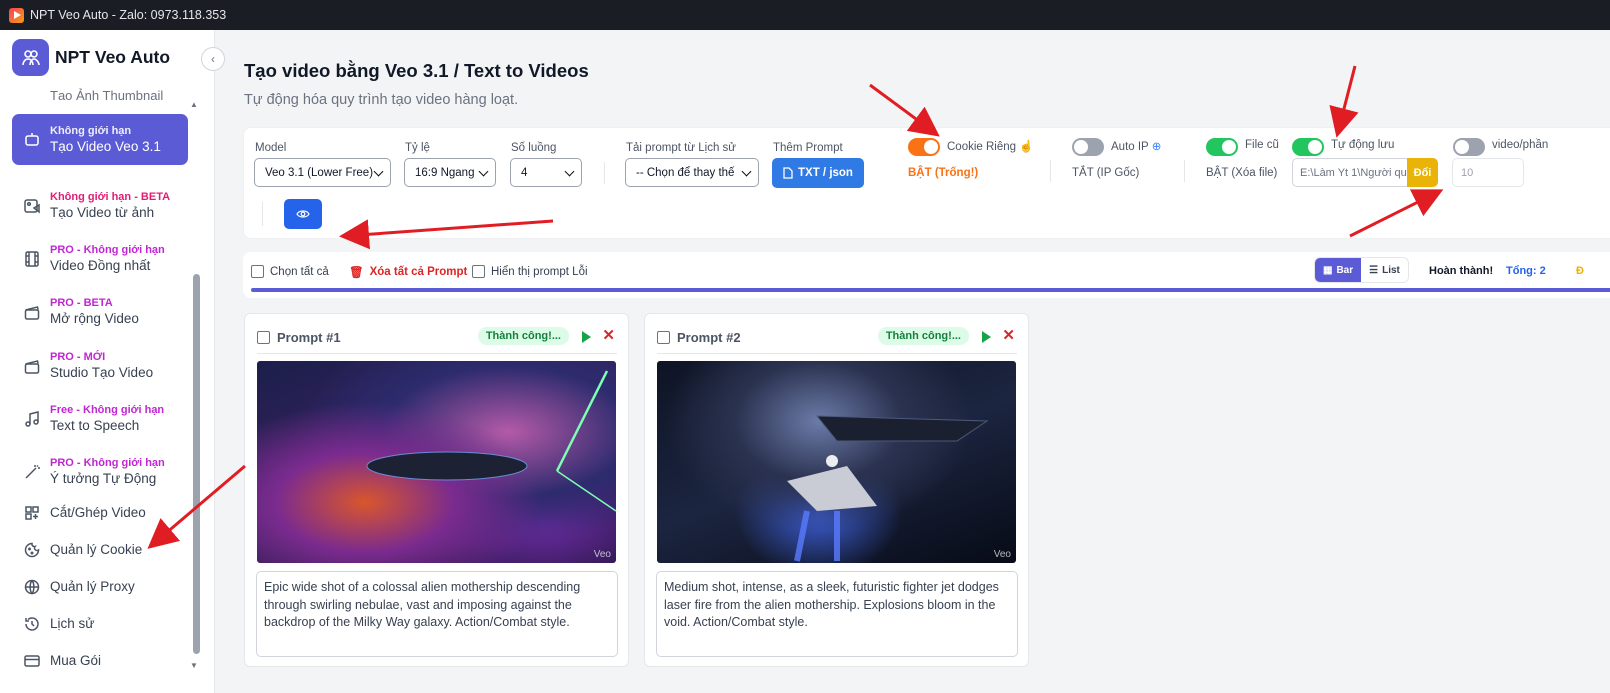 This screenshot has height=693, width=1610. I want to click on view-bar-button: ▦ Bar, so click(1338, 270).